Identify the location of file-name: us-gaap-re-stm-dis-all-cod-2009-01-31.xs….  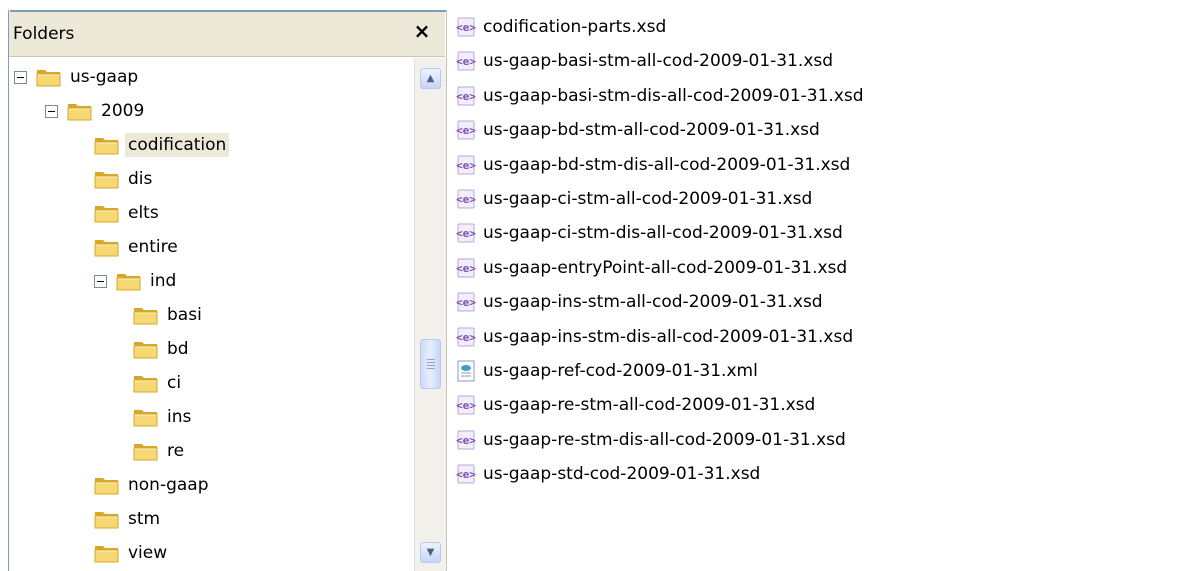
(664, 439).